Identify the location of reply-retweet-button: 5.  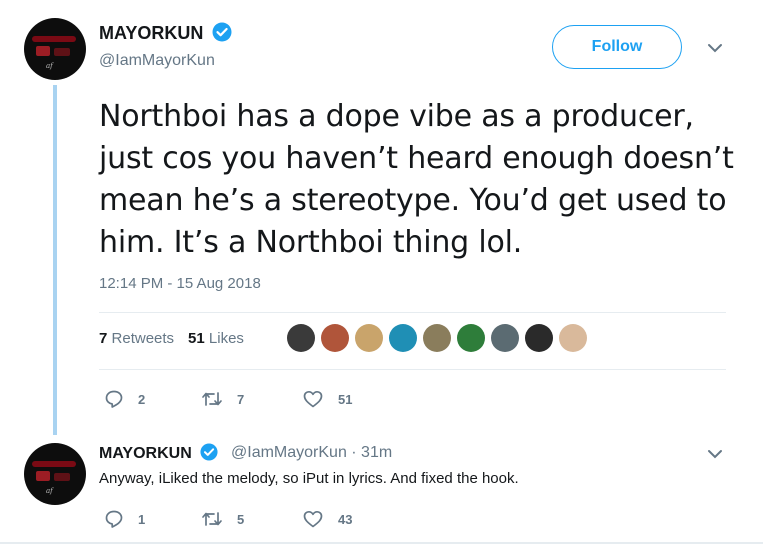
(222, 519).